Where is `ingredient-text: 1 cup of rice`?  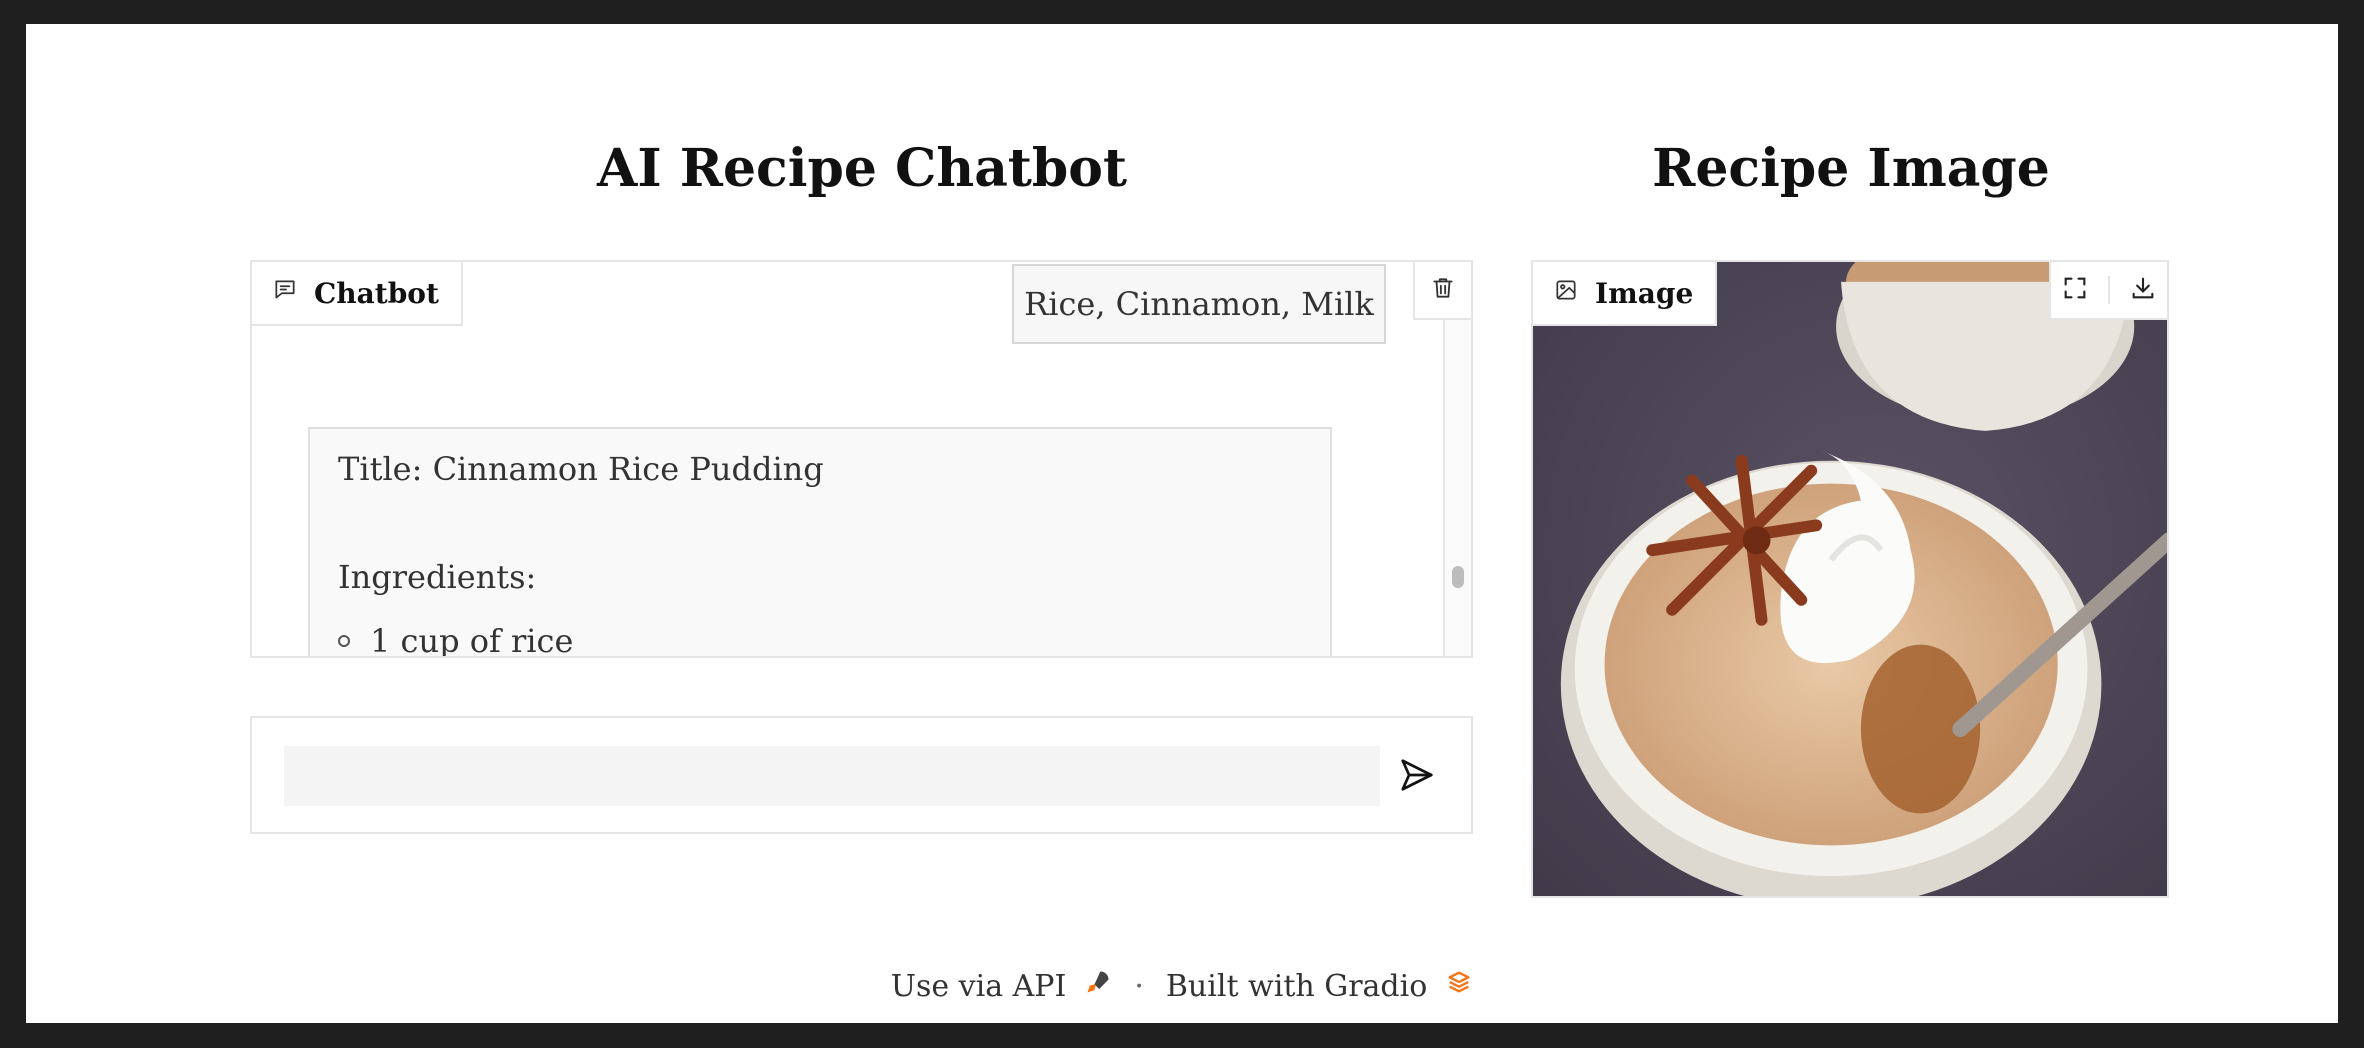
ingredient-text: 1 cup of rice is located at coordinates (472, 640).